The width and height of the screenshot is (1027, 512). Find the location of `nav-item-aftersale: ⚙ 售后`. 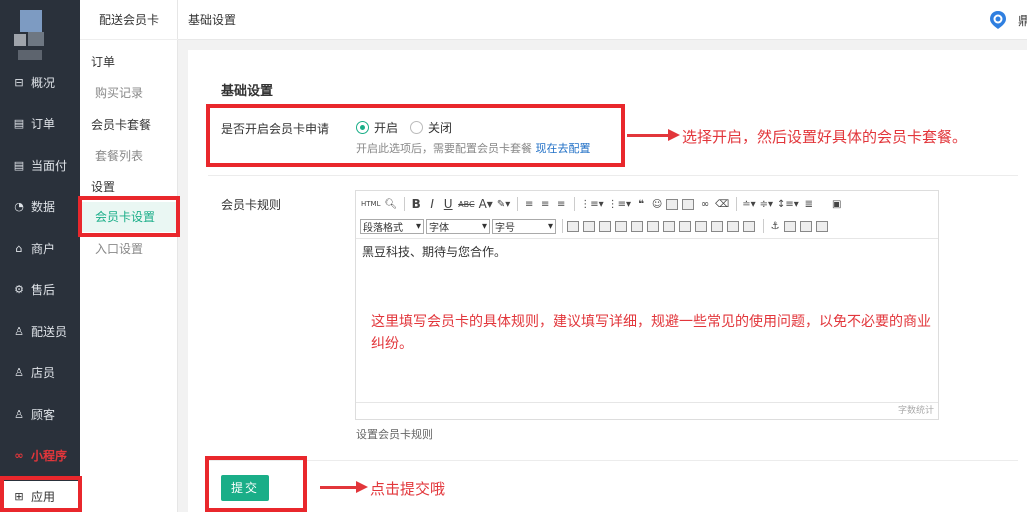

nav-item-aftersale: ⚙ 售后 is located at coordinates (40, 289).